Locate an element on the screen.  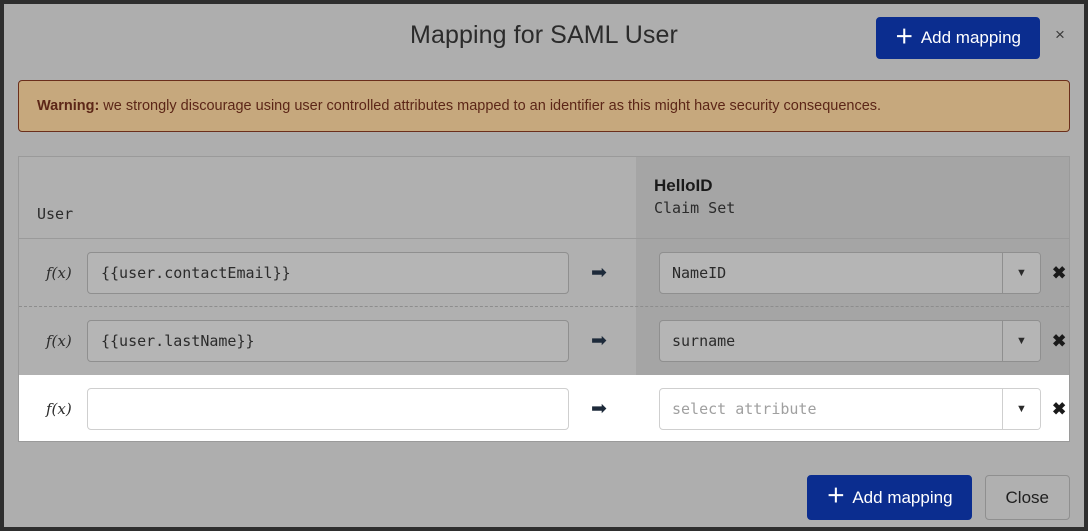
attribute-select-value: NameID is located at coordinates (699, 272).